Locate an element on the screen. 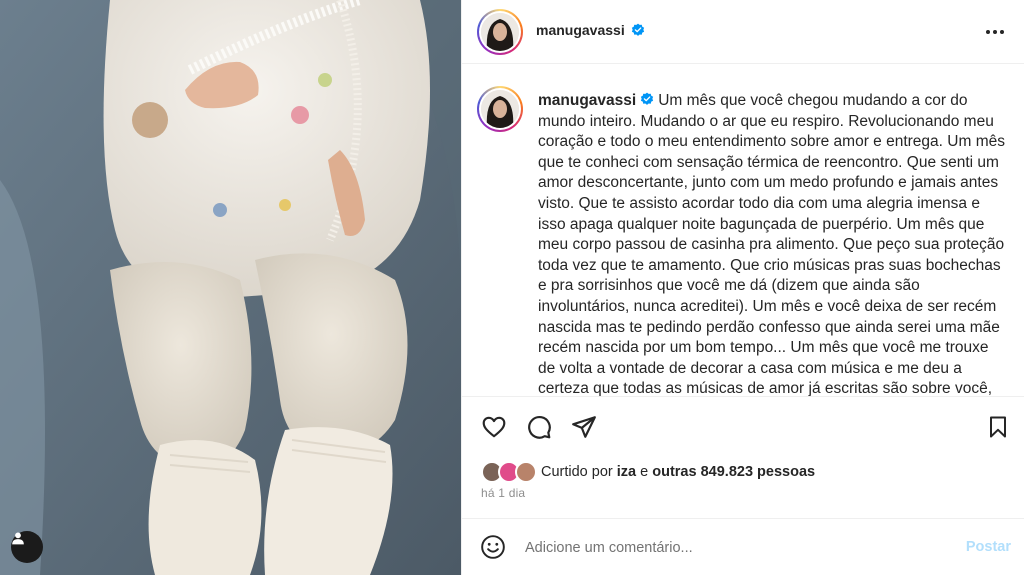 The height and width of the screenshot is (575, 1024). likes-conjunction: e is located at coordinates (644, 472).